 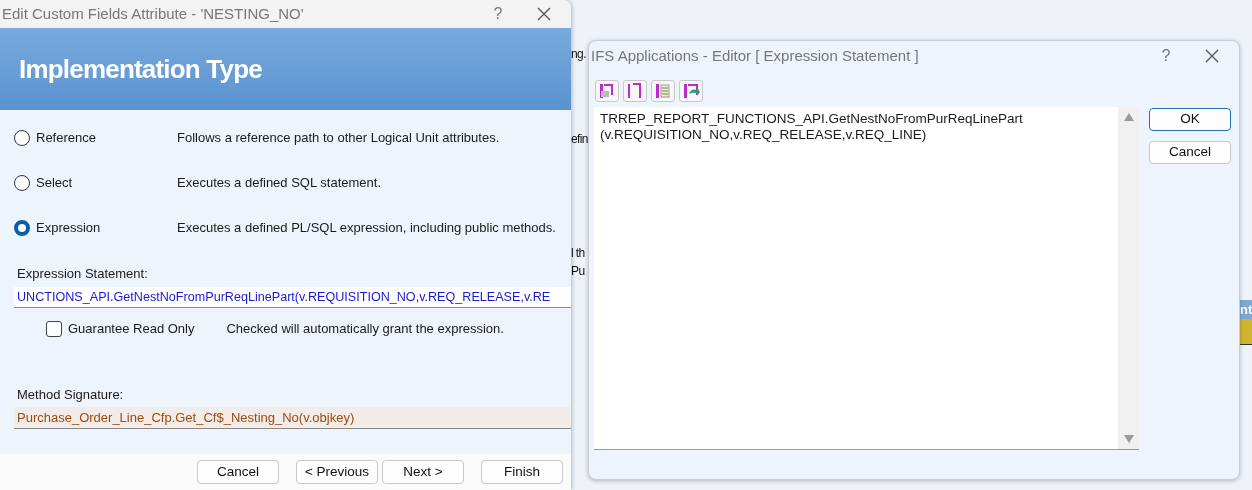 I want to click on highlighted-row, so click(x=1246, y=332).